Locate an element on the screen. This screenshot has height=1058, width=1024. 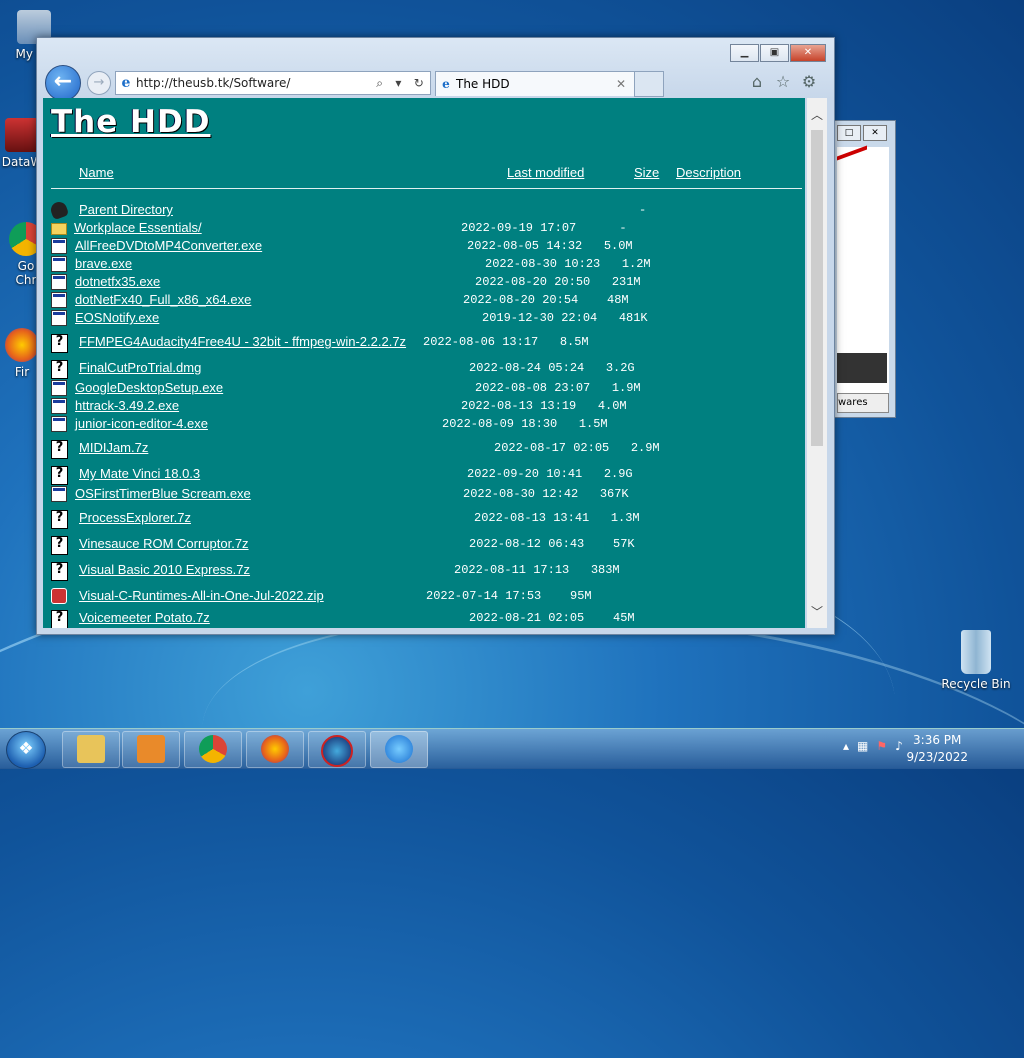
forward-arrow-icon: → is located at coordinates (99, 82).